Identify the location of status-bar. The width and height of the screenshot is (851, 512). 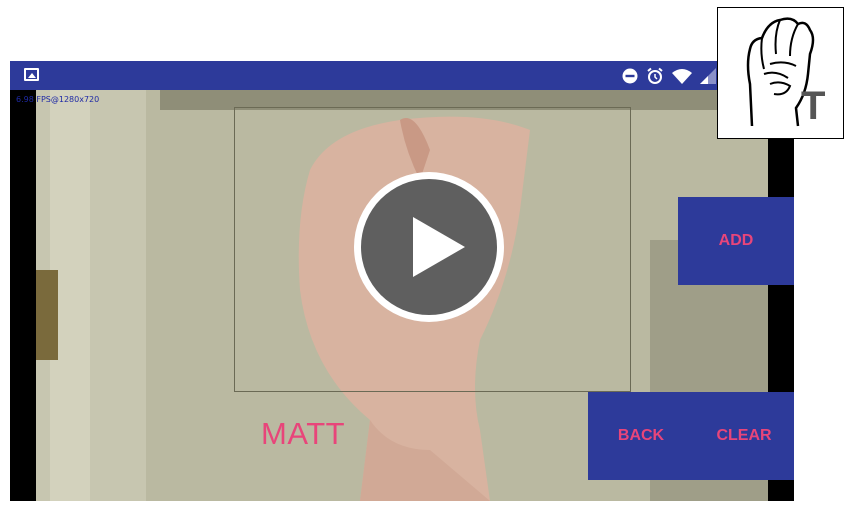
(402, 75).